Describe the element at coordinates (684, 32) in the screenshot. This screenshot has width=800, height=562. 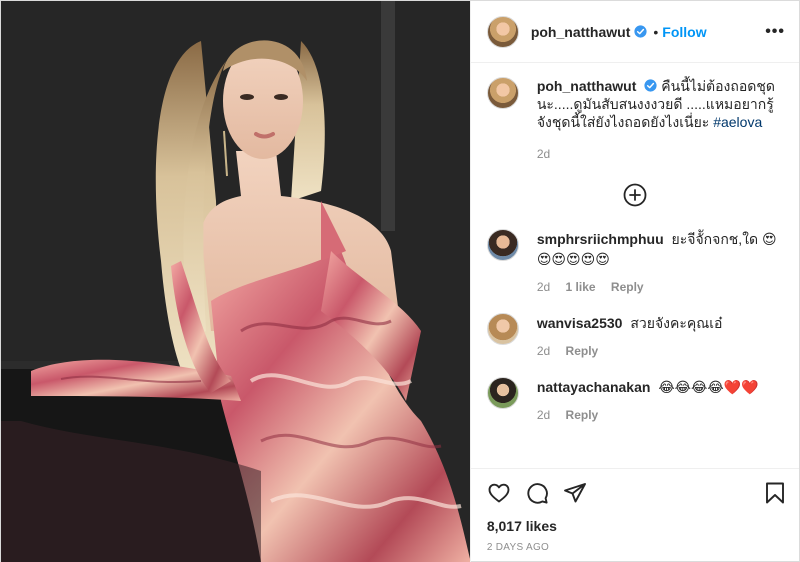
I see `follow-button: Follow` at that location.